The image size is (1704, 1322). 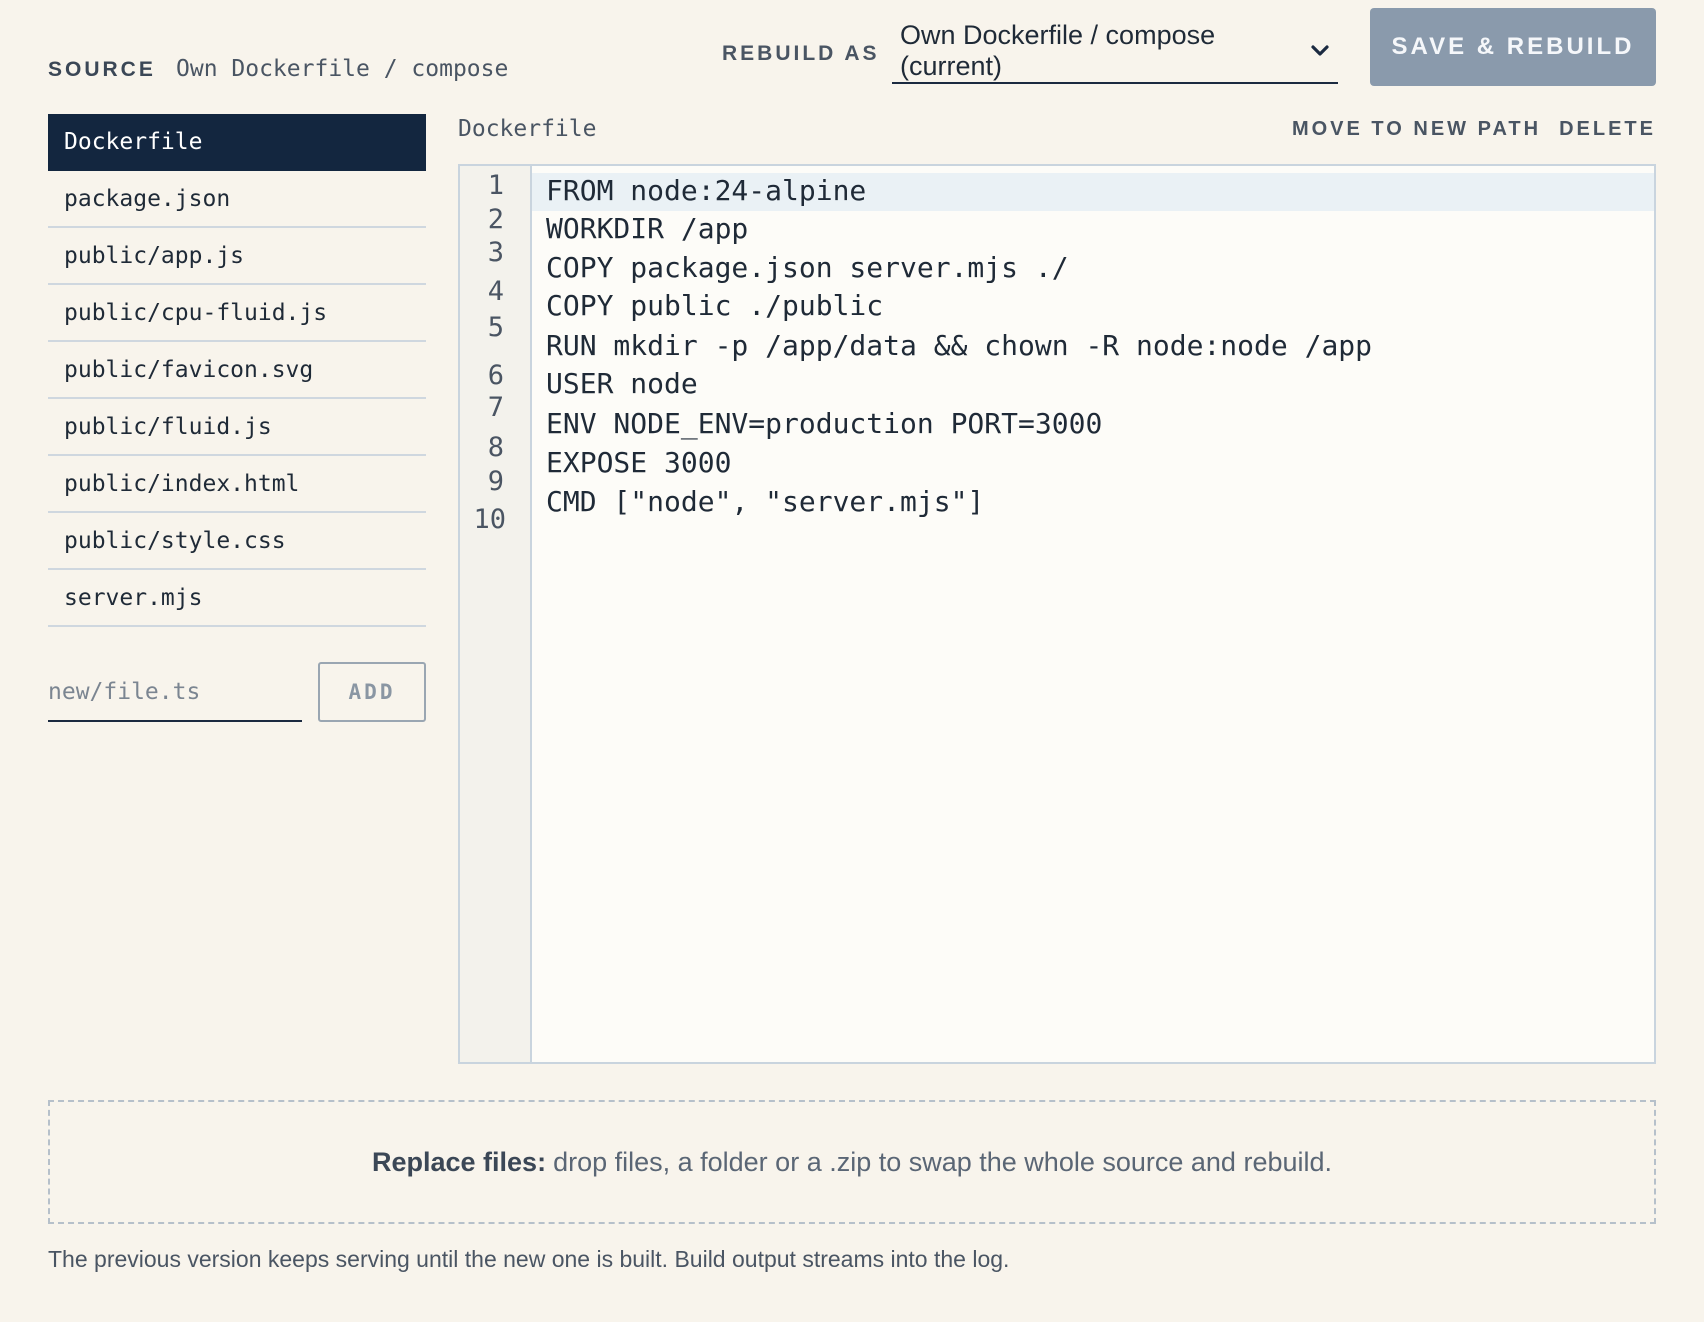 What do you see at coordinates (807, 267) in the screenshot?
I see `code-line: COPY package.json server.mjs ./` at bounding box center [807, 267].